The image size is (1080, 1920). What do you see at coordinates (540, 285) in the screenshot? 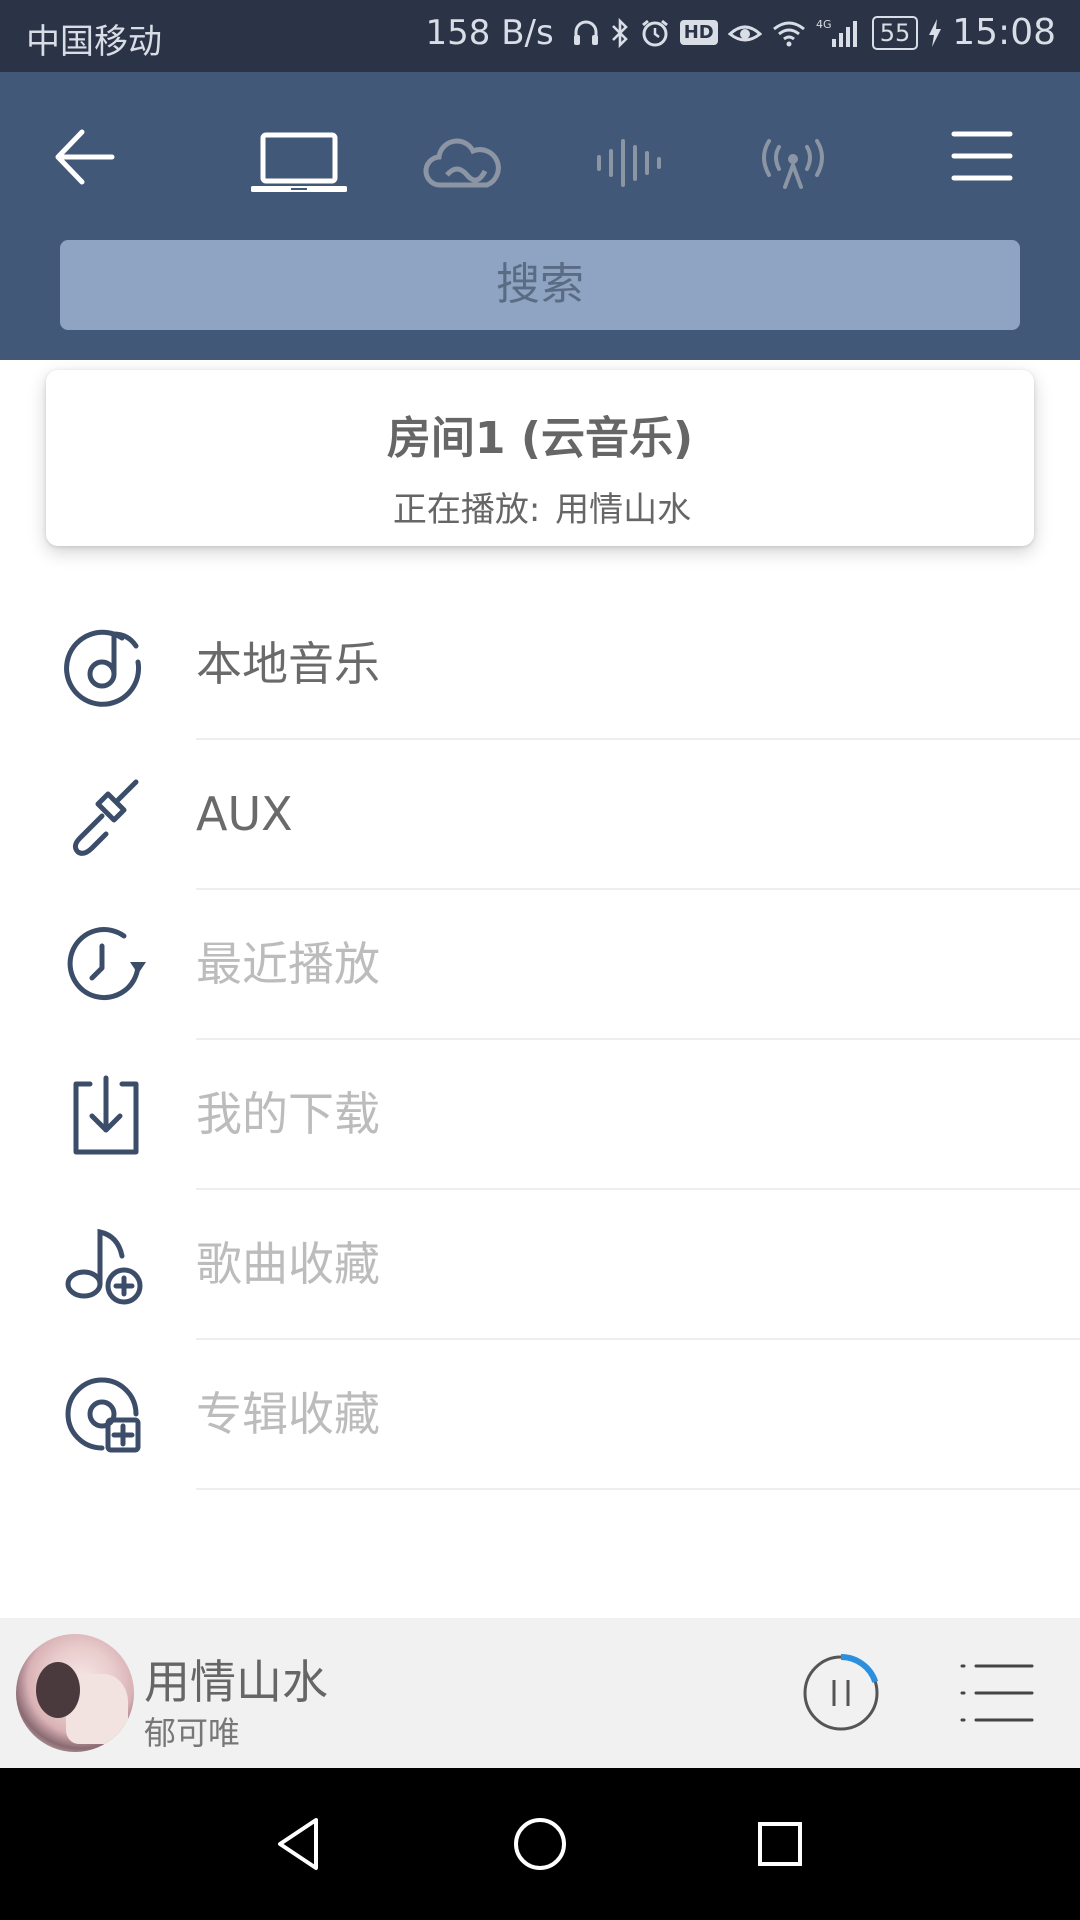
I see `search-bar: 搜索` at bounding box center [540, 285].